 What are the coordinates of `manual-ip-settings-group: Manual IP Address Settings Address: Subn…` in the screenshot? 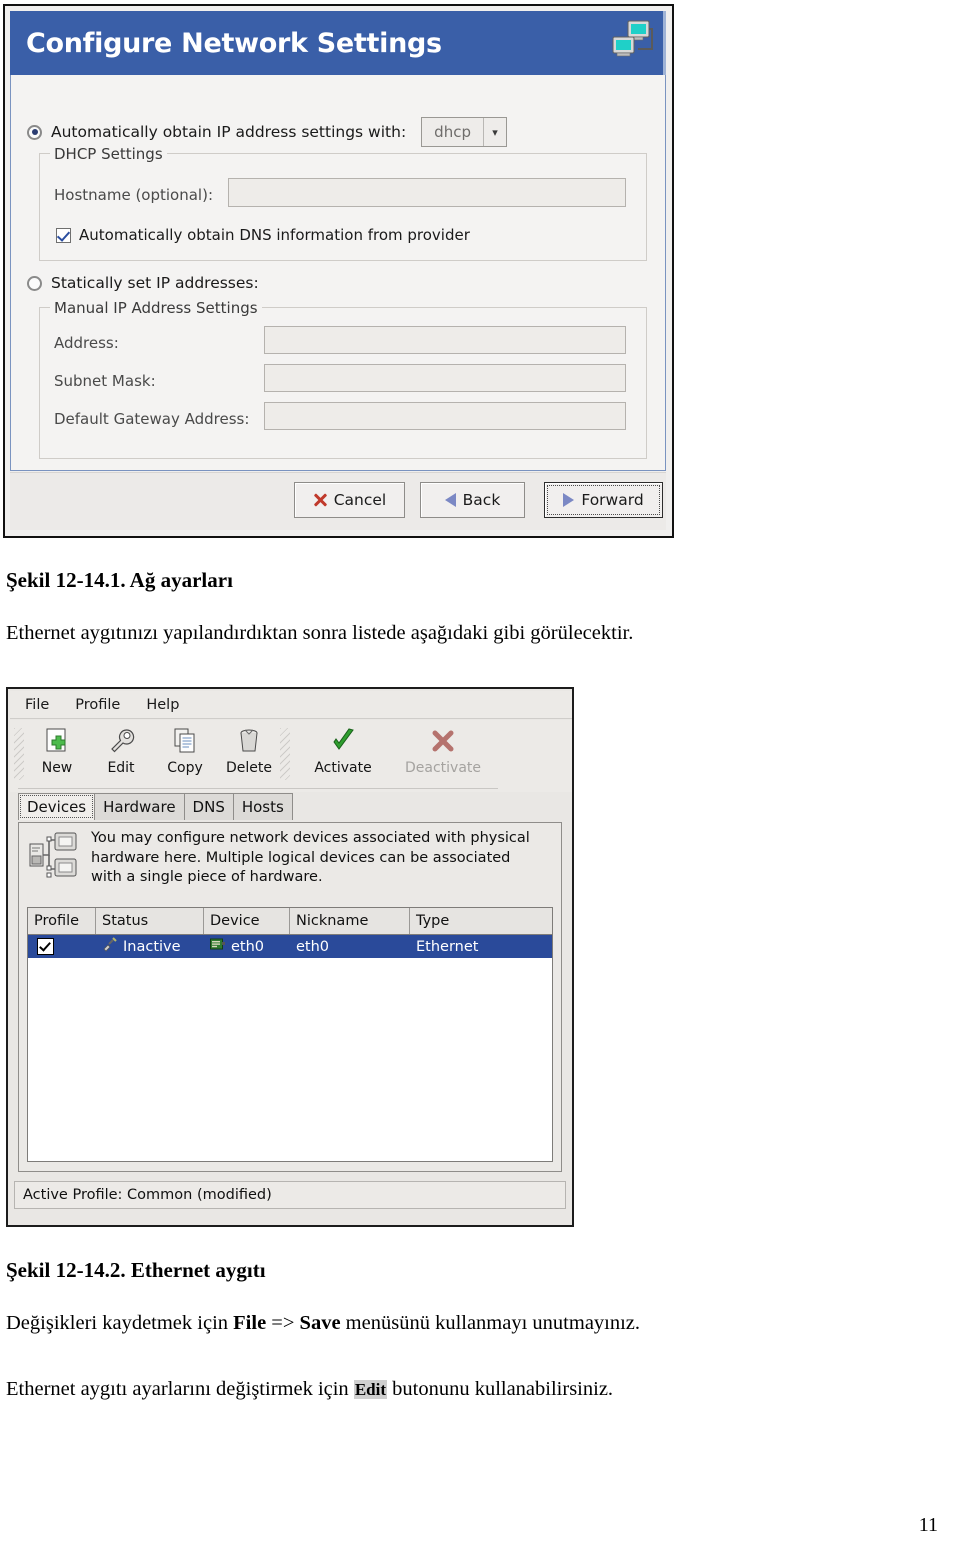 It's located at (343, 379).